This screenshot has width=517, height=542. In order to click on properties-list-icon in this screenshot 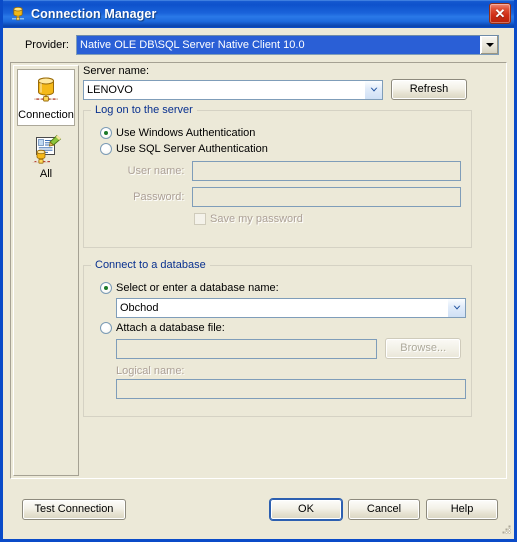, I will do `click(46, 150)`.